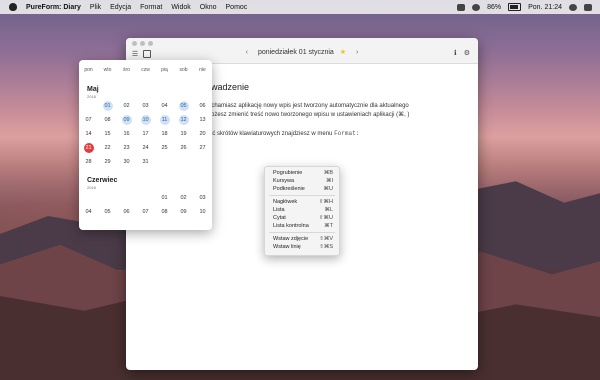  I want to click on menu-bar-clock: Pon. 21:24, so click(545, 7).